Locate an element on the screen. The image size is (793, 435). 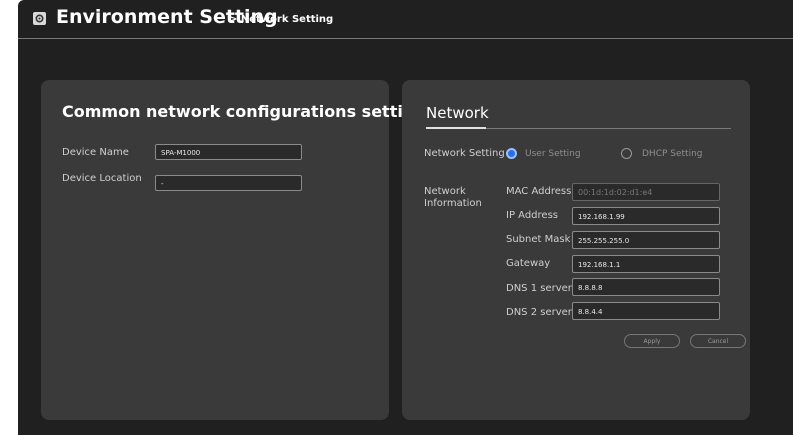
network-title: Network is located at coordinates (457, 113).